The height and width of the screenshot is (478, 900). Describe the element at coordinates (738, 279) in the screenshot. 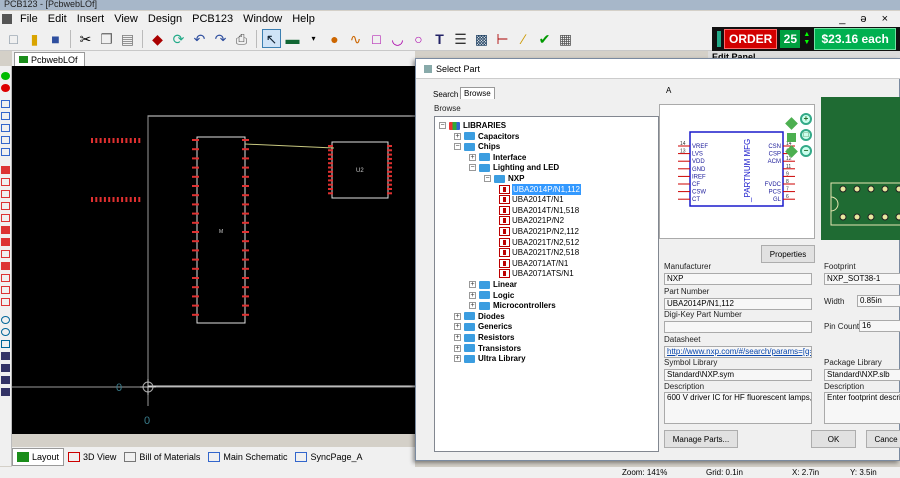

I see `manufacturer-field: NXP` at that location.